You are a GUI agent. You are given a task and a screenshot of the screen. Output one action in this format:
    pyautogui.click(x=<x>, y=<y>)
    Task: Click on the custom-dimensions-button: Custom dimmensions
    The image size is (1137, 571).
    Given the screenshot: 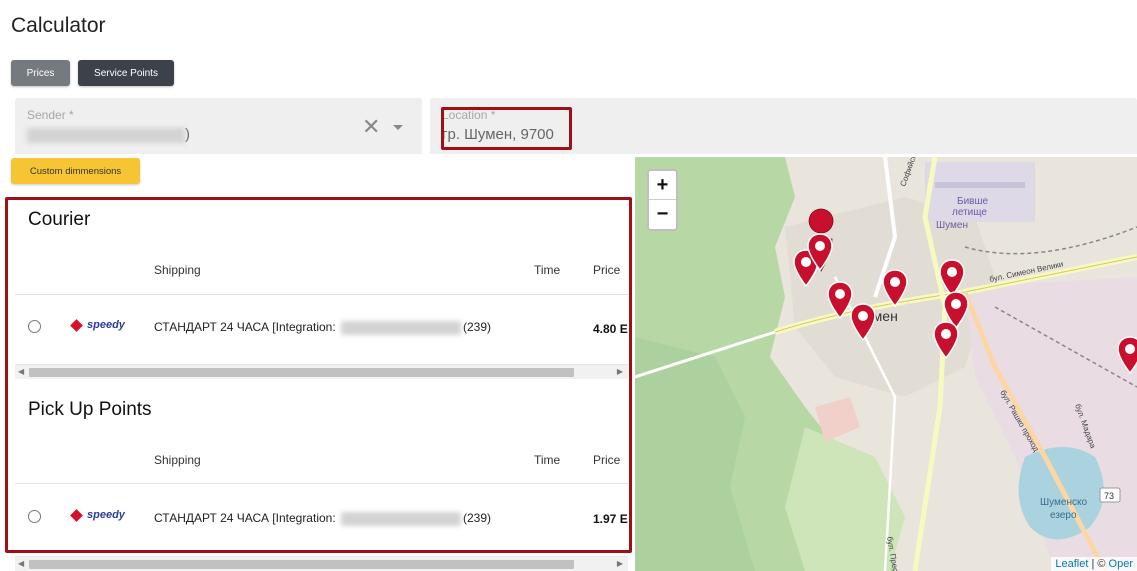 What is the action you would take?
    pyautogui.click(x=75, y=171)
    